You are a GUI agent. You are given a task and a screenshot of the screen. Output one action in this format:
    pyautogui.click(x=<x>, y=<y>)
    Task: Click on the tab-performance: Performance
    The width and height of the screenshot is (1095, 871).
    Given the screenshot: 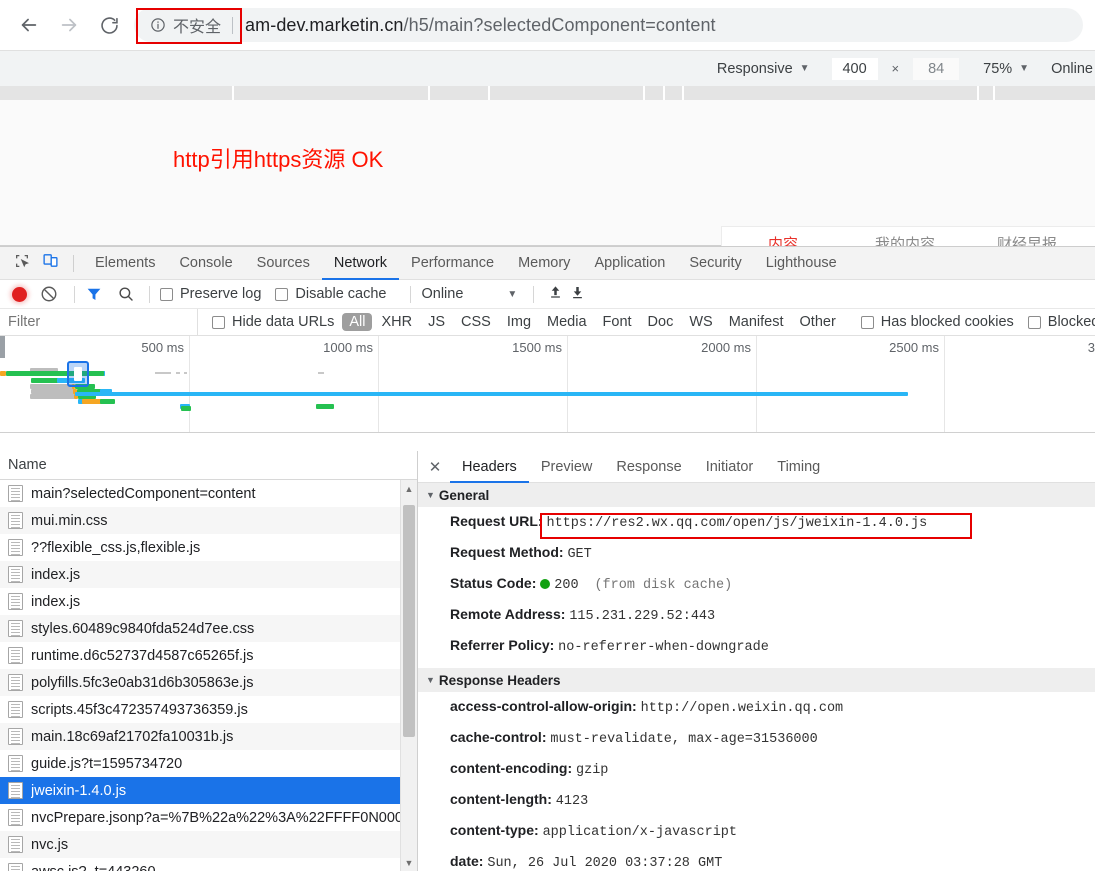 What is the action you would take?
    pyautogui.click(x=452, y=263)
    